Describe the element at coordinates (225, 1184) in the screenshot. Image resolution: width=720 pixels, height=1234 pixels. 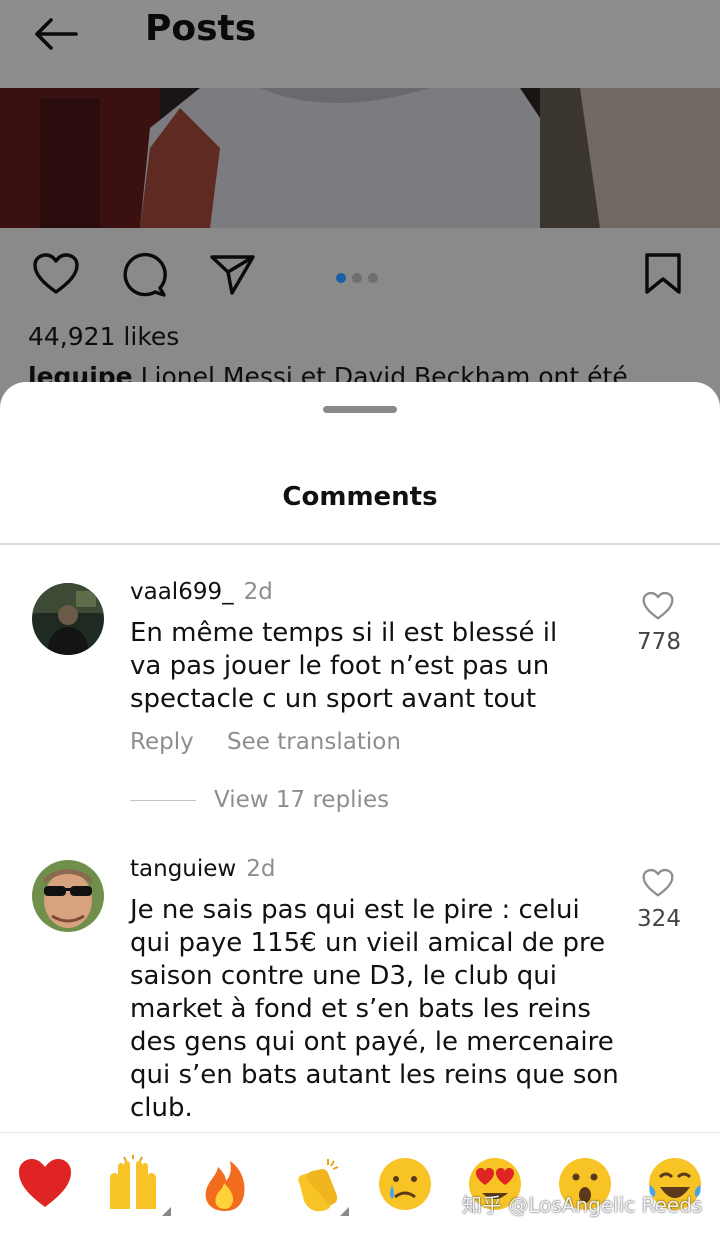
I see `fire-emoji-icon` at that location.